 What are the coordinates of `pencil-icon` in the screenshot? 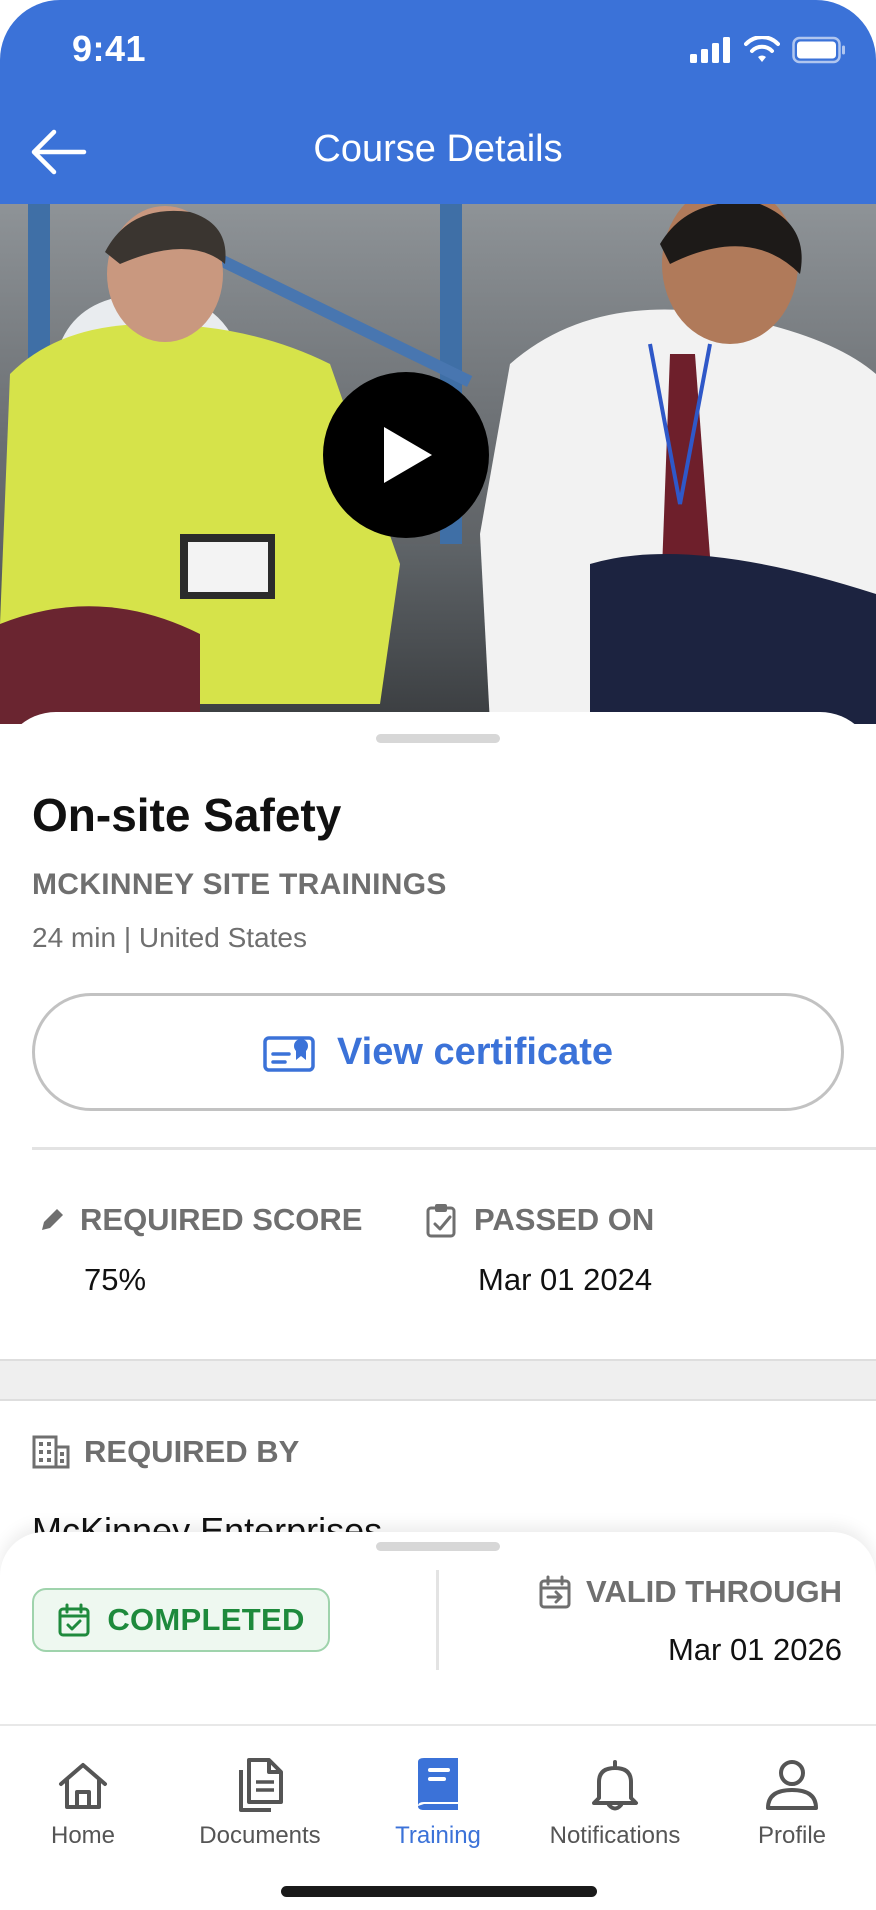 It's located at (52, 1219).